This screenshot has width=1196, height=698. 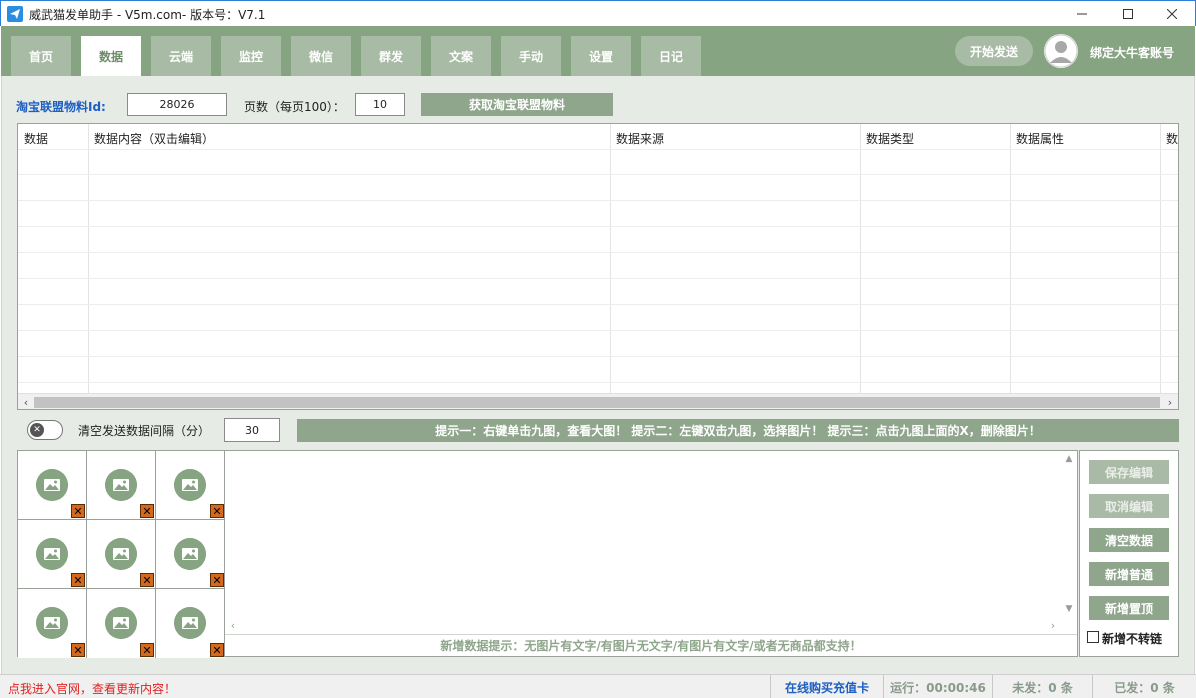 I want to click on unsent-count: 未发：0 条, so click(x=1042, y=686).